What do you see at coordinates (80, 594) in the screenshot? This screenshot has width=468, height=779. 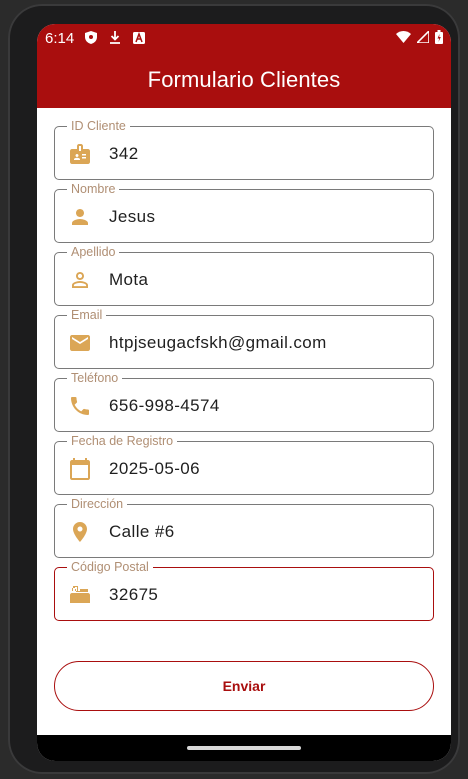 I see `mailbox-icon` at bounding box center [80, 594].